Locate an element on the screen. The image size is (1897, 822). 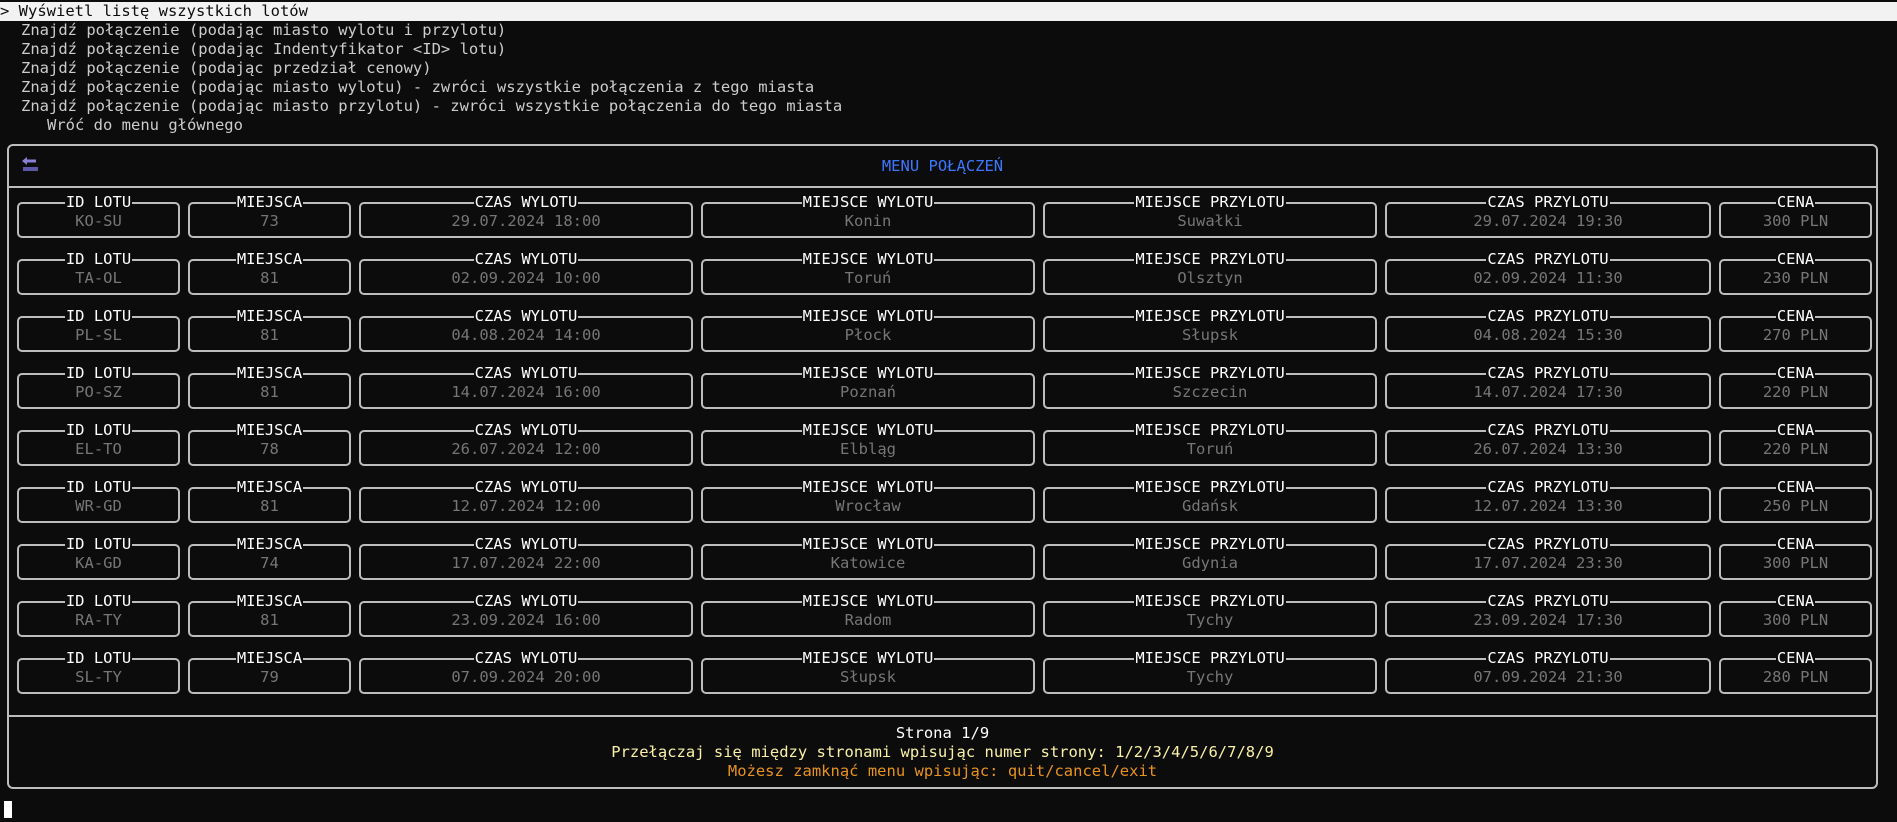
arrival-time-cell: CZAS PRZYLOTU 26.07.2024 13:30 is located at coordinates (1548, 443).